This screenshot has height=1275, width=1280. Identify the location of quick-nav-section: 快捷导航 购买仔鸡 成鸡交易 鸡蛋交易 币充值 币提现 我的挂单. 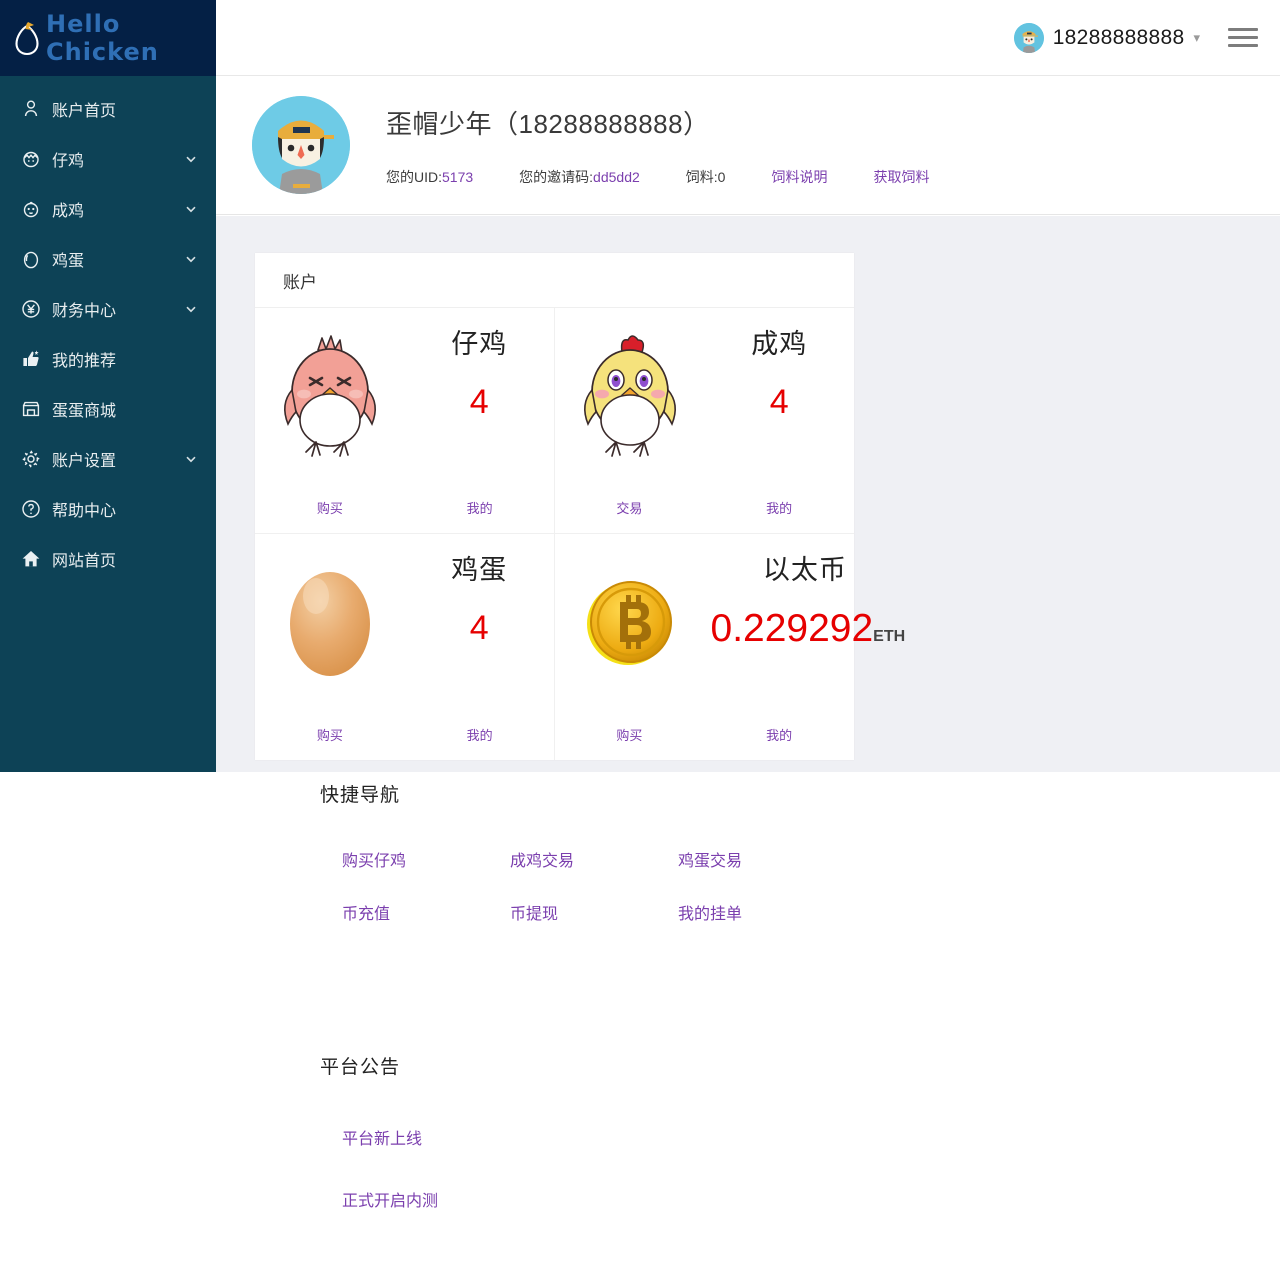
(600, 852).